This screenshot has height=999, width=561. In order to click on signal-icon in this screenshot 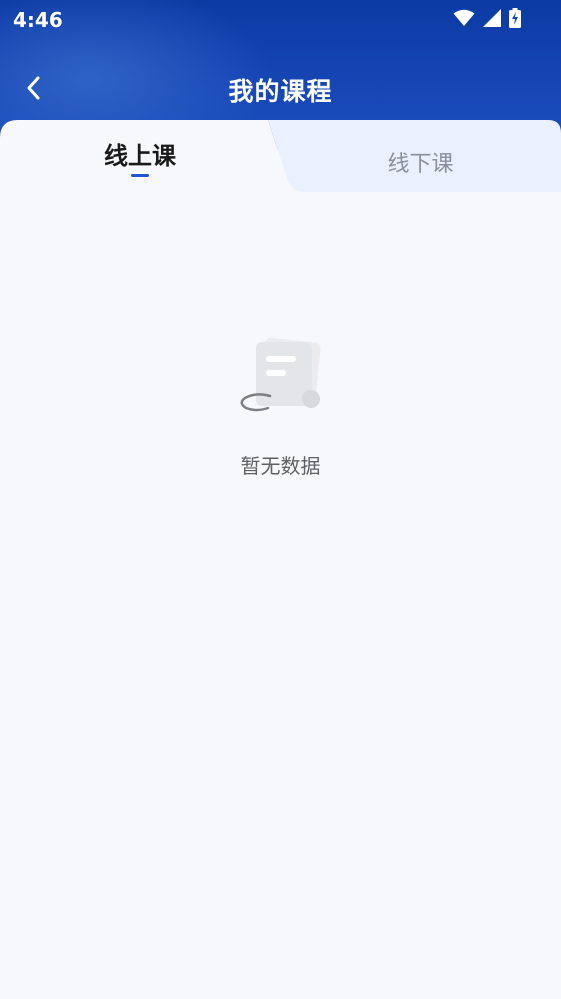, I will do `click(492, 18)`.